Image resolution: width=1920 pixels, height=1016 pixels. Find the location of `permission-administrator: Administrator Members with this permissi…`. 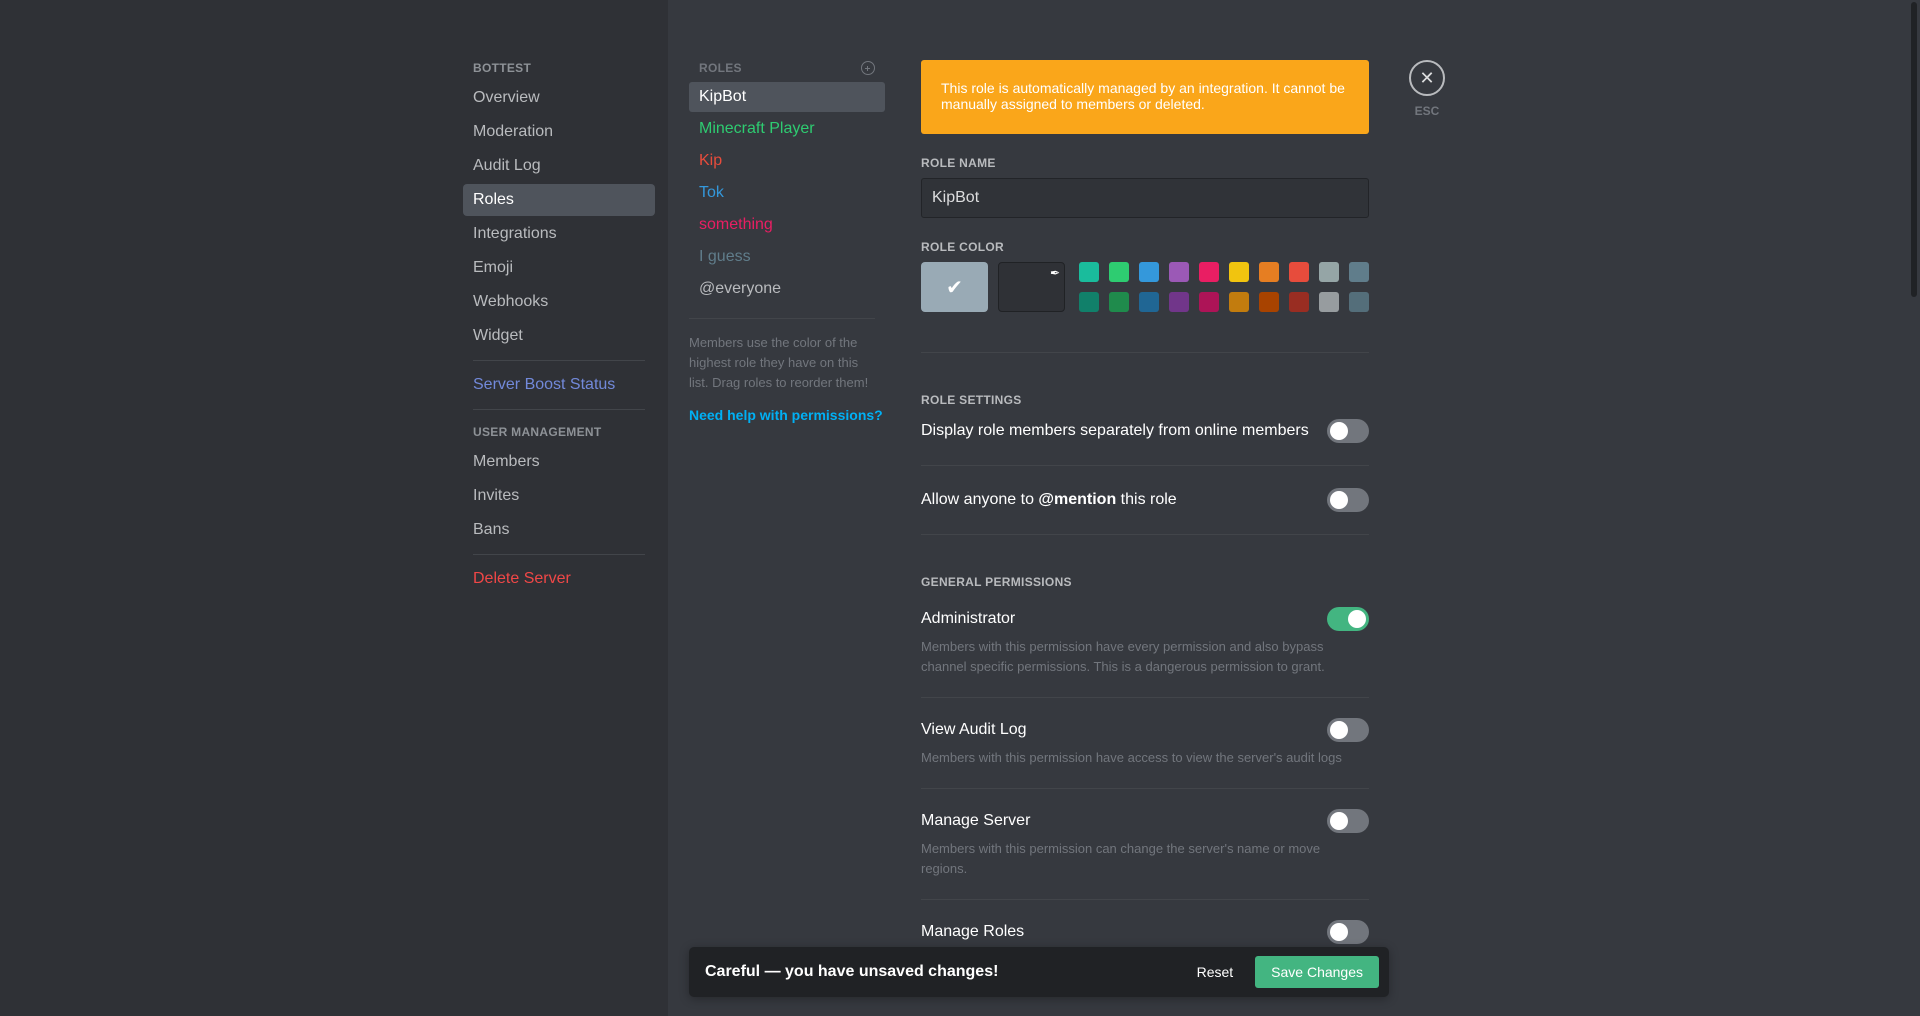

permission-administrator: Administrator Members with this permissi… is located at coordinates (1145, 642).